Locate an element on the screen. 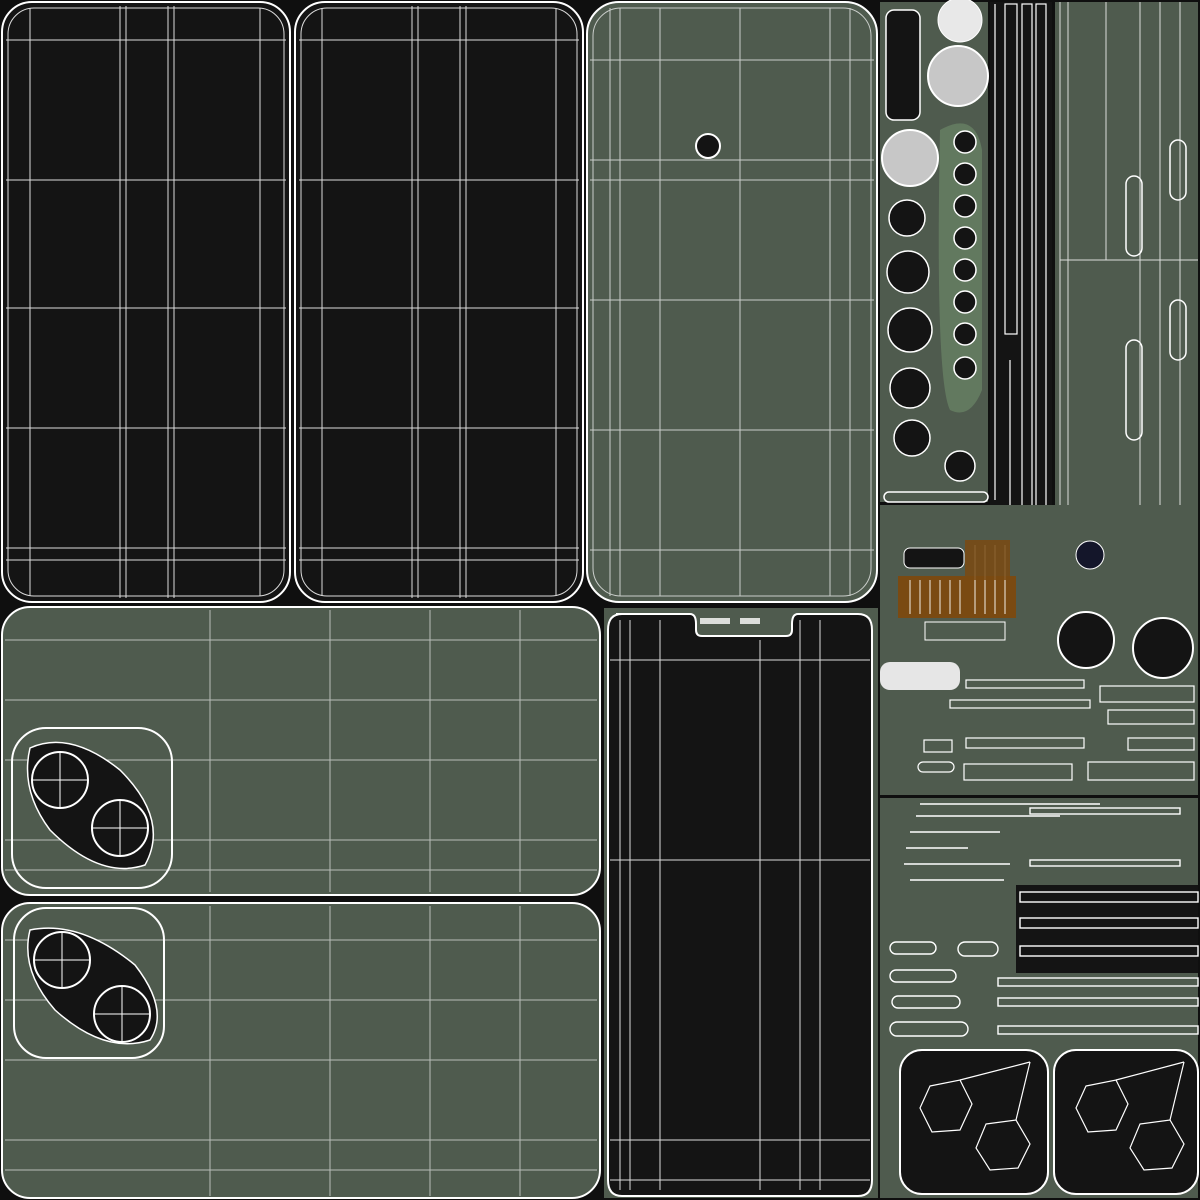  camera-plate-top is located at coordinates (301, 751).